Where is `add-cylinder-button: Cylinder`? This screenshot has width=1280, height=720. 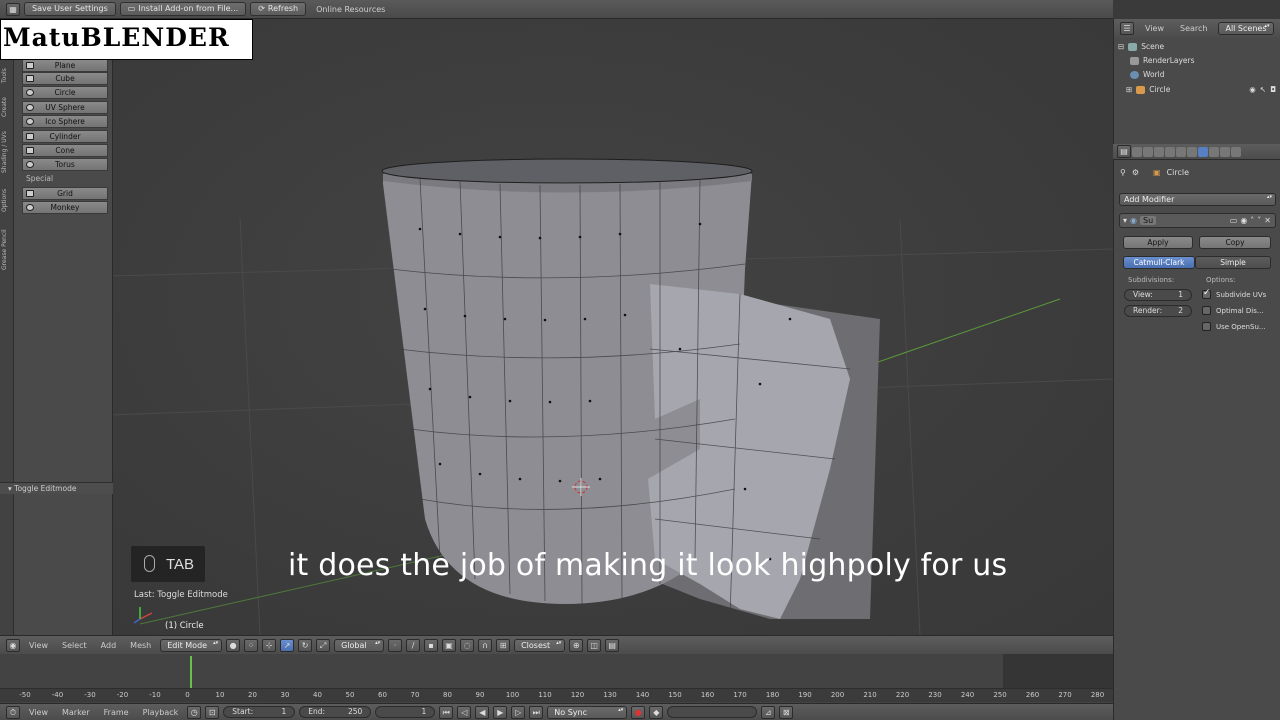 add-cylinder-button: Cylinder is located at coordinates (65, 136).